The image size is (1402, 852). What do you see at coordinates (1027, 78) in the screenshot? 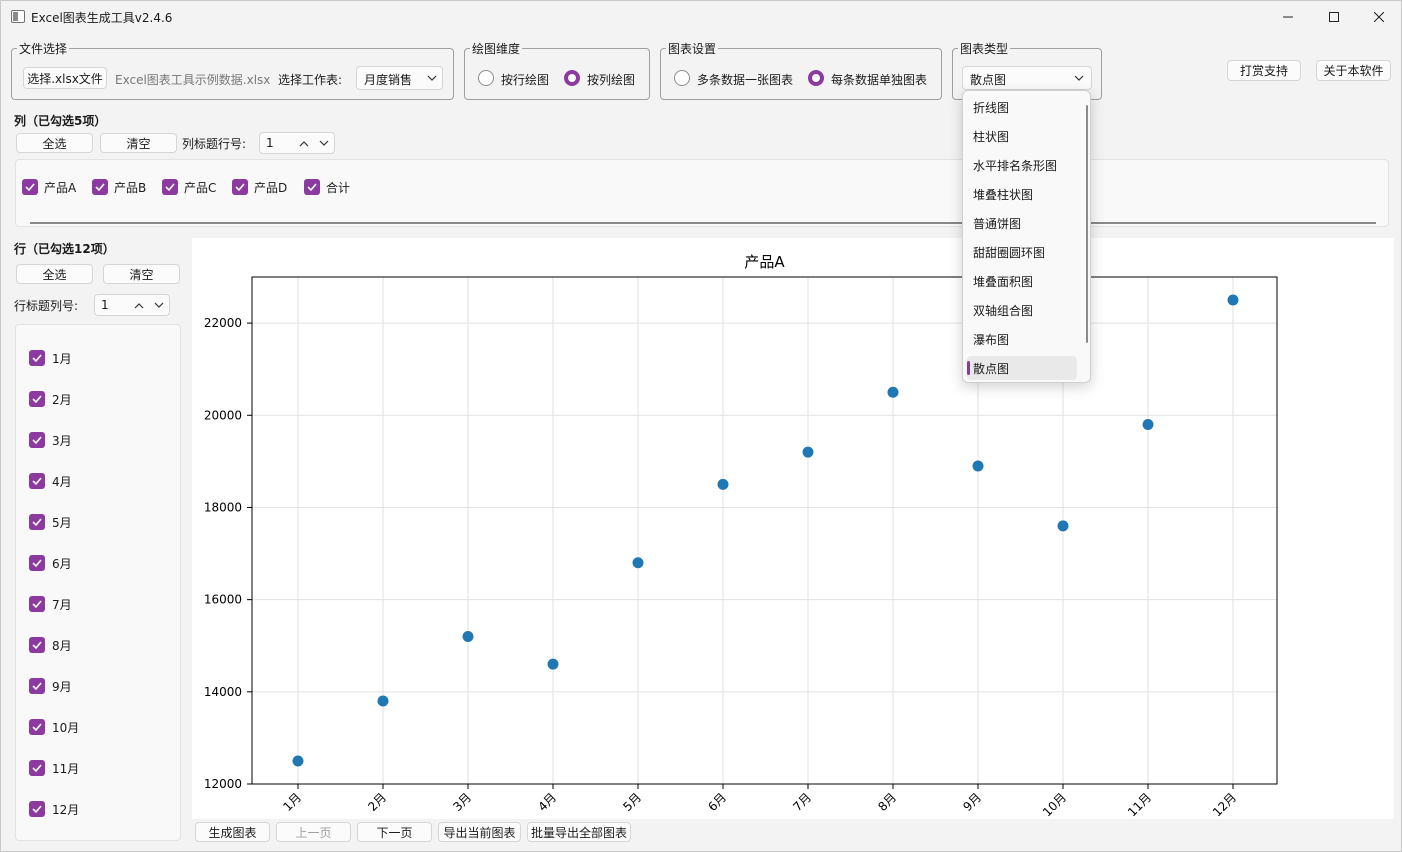
I see `chart-type-select: 散点图` at bounding box center [1027, 78].